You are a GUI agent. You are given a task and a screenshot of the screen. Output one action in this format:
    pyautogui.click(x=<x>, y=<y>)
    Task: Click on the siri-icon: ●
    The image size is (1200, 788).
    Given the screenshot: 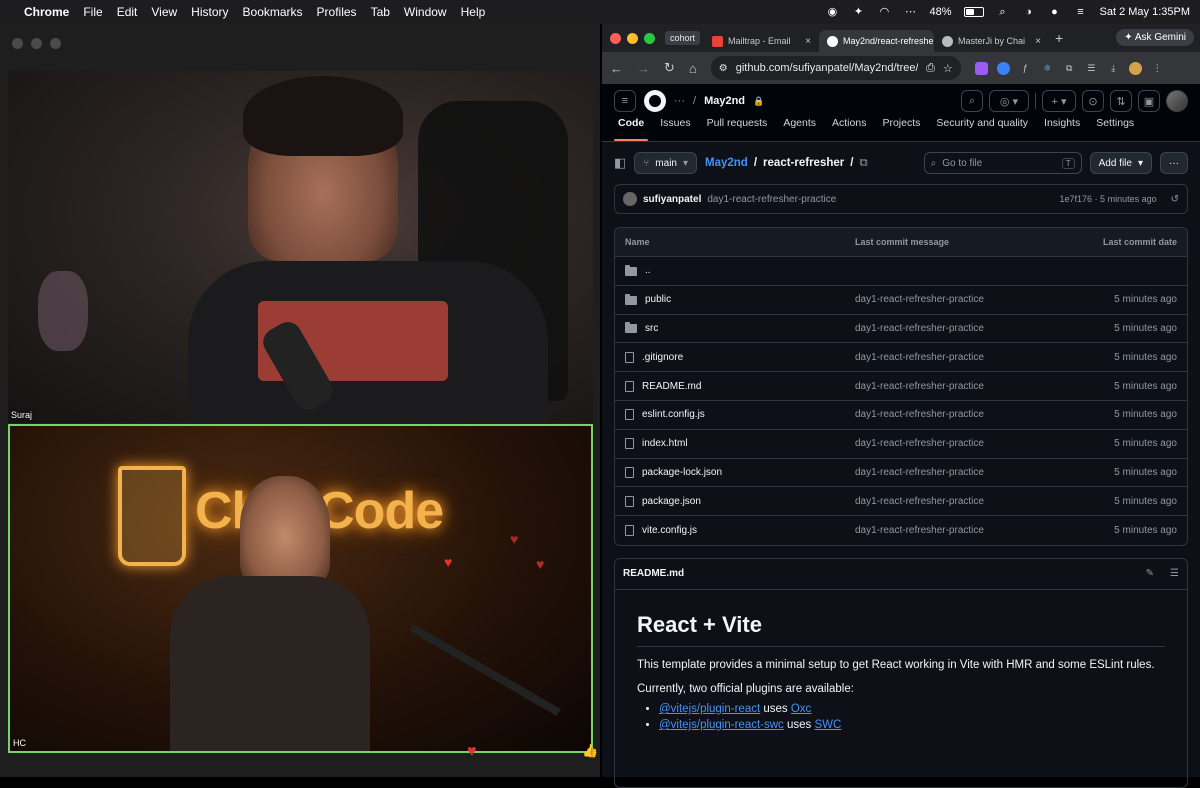 What is the action you would take?
    pyautogui.click(x=1055, y=12)
    